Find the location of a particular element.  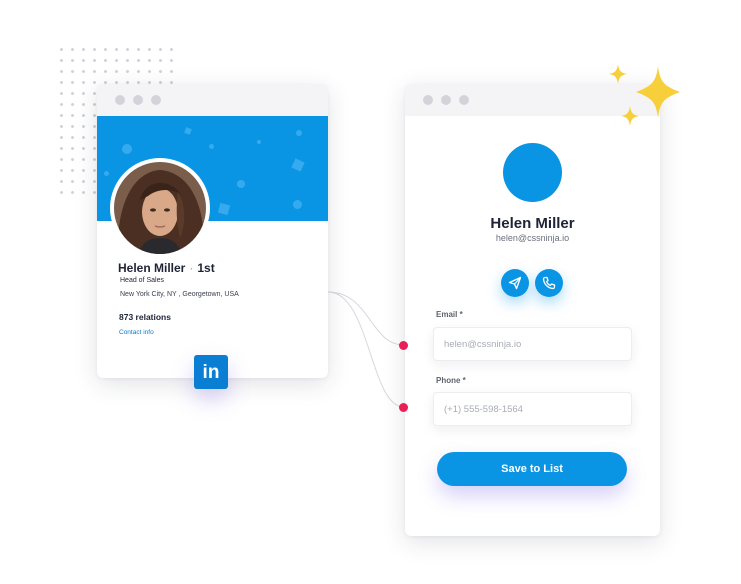

phone-icon is located at coordinates (549, 283).